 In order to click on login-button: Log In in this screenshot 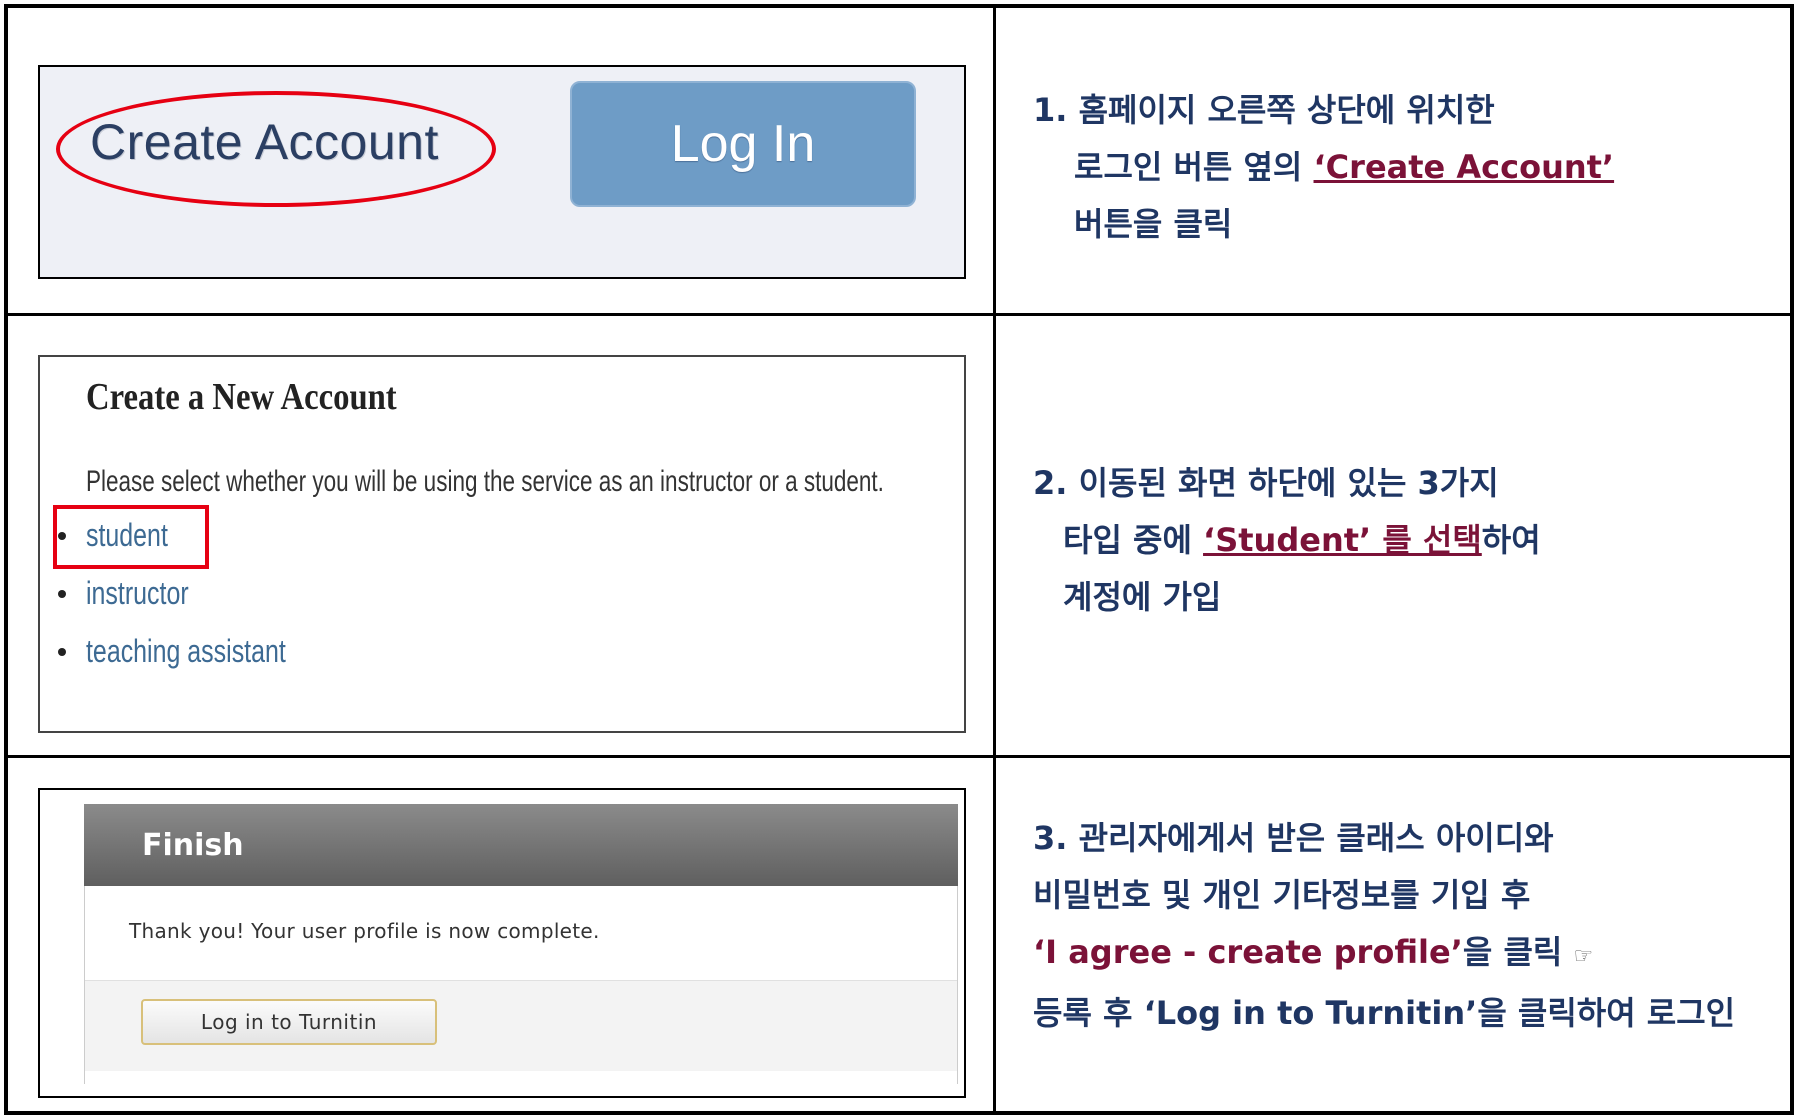, I will do `click(743, 144)`.